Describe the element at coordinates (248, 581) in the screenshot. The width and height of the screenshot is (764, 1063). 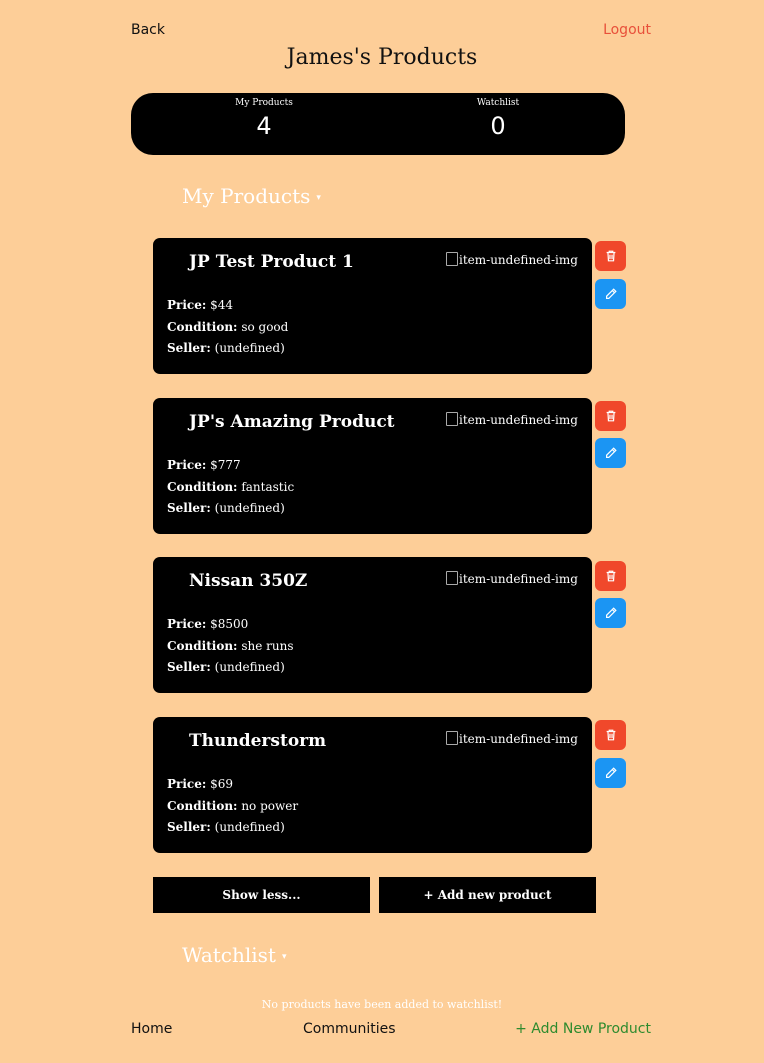
I see `product-name: Nissan 350Z` at that location.